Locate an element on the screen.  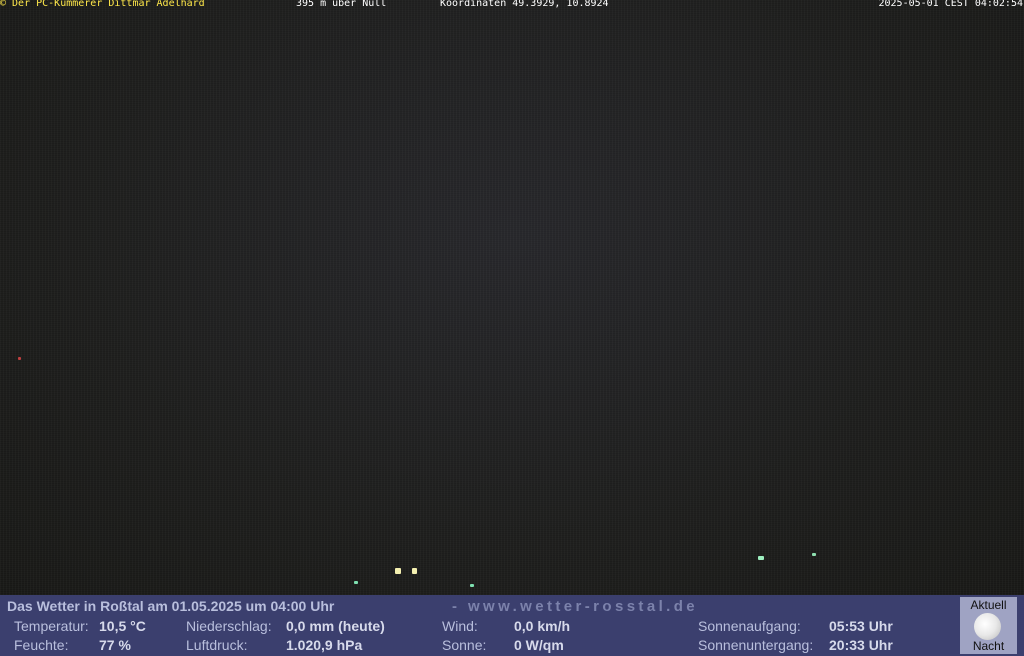
full-moon-icon is located at coordinates (987, 626).